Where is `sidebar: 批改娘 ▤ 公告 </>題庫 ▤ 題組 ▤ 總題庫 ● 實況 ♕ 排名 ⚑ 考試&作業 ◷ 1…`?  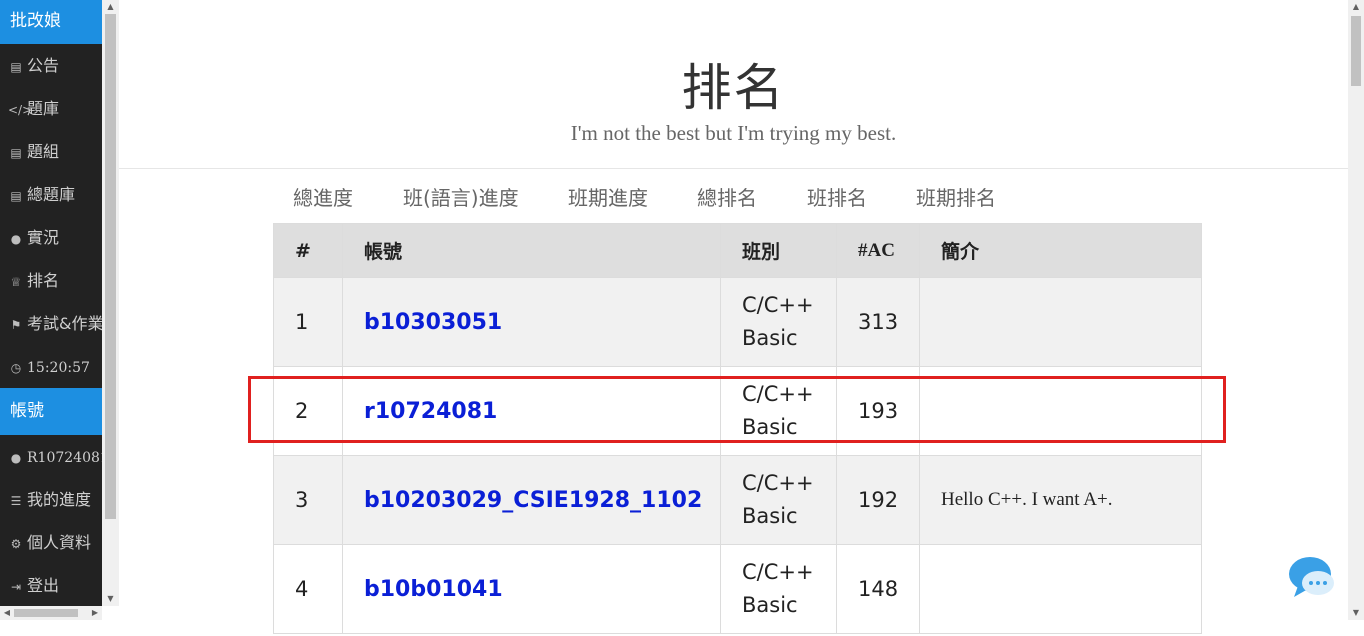
sidebar: 批改娘 ▤ 公告 </>題庫 ▤ 題組 ▤ 總題庫 ● 實況 ♕ 排名 ⚑ 考試&作業 ◷ 1… is located at coordinates (51, 303).